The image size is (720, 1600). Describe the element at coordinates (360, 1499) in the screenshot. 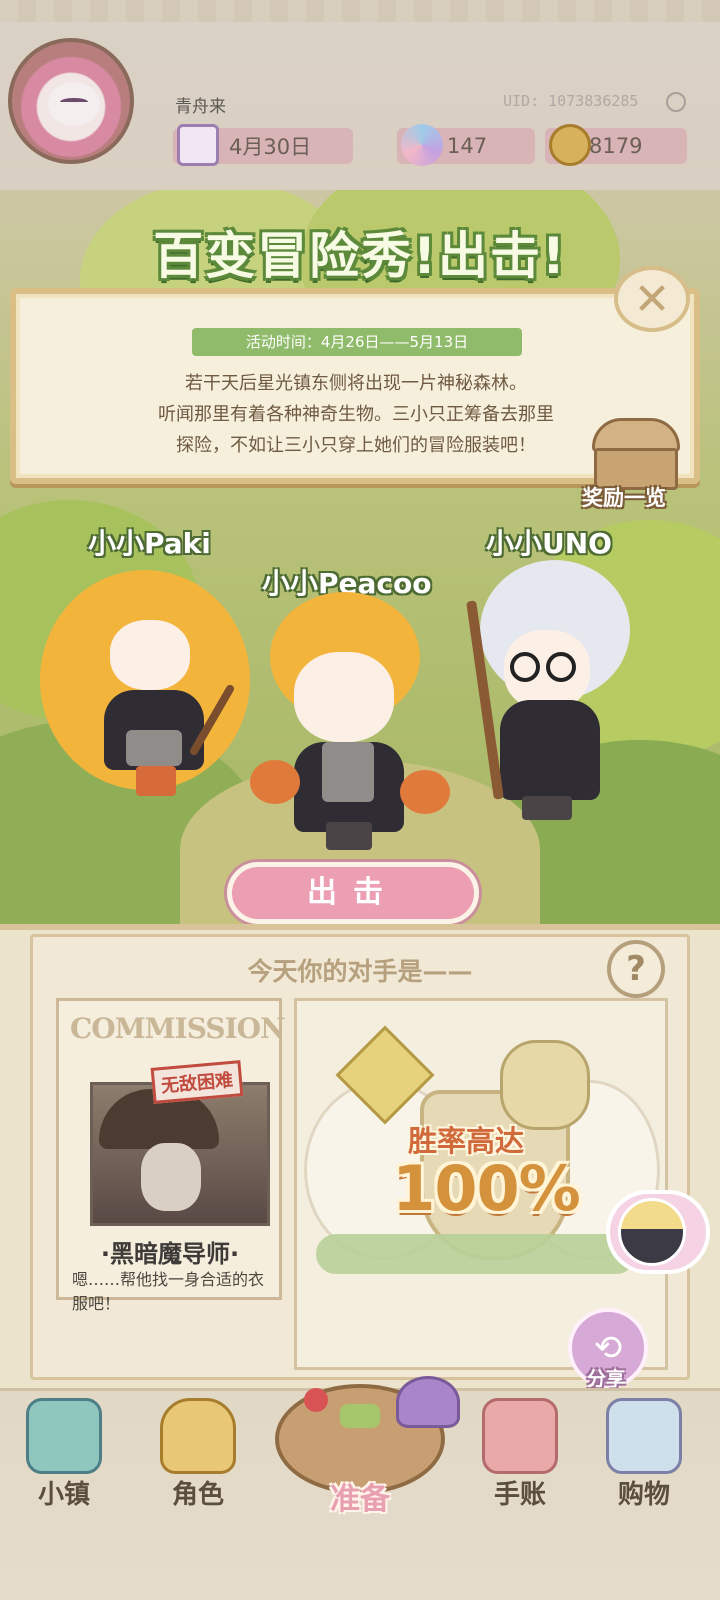

I see `nav-label: 准备` at that location.